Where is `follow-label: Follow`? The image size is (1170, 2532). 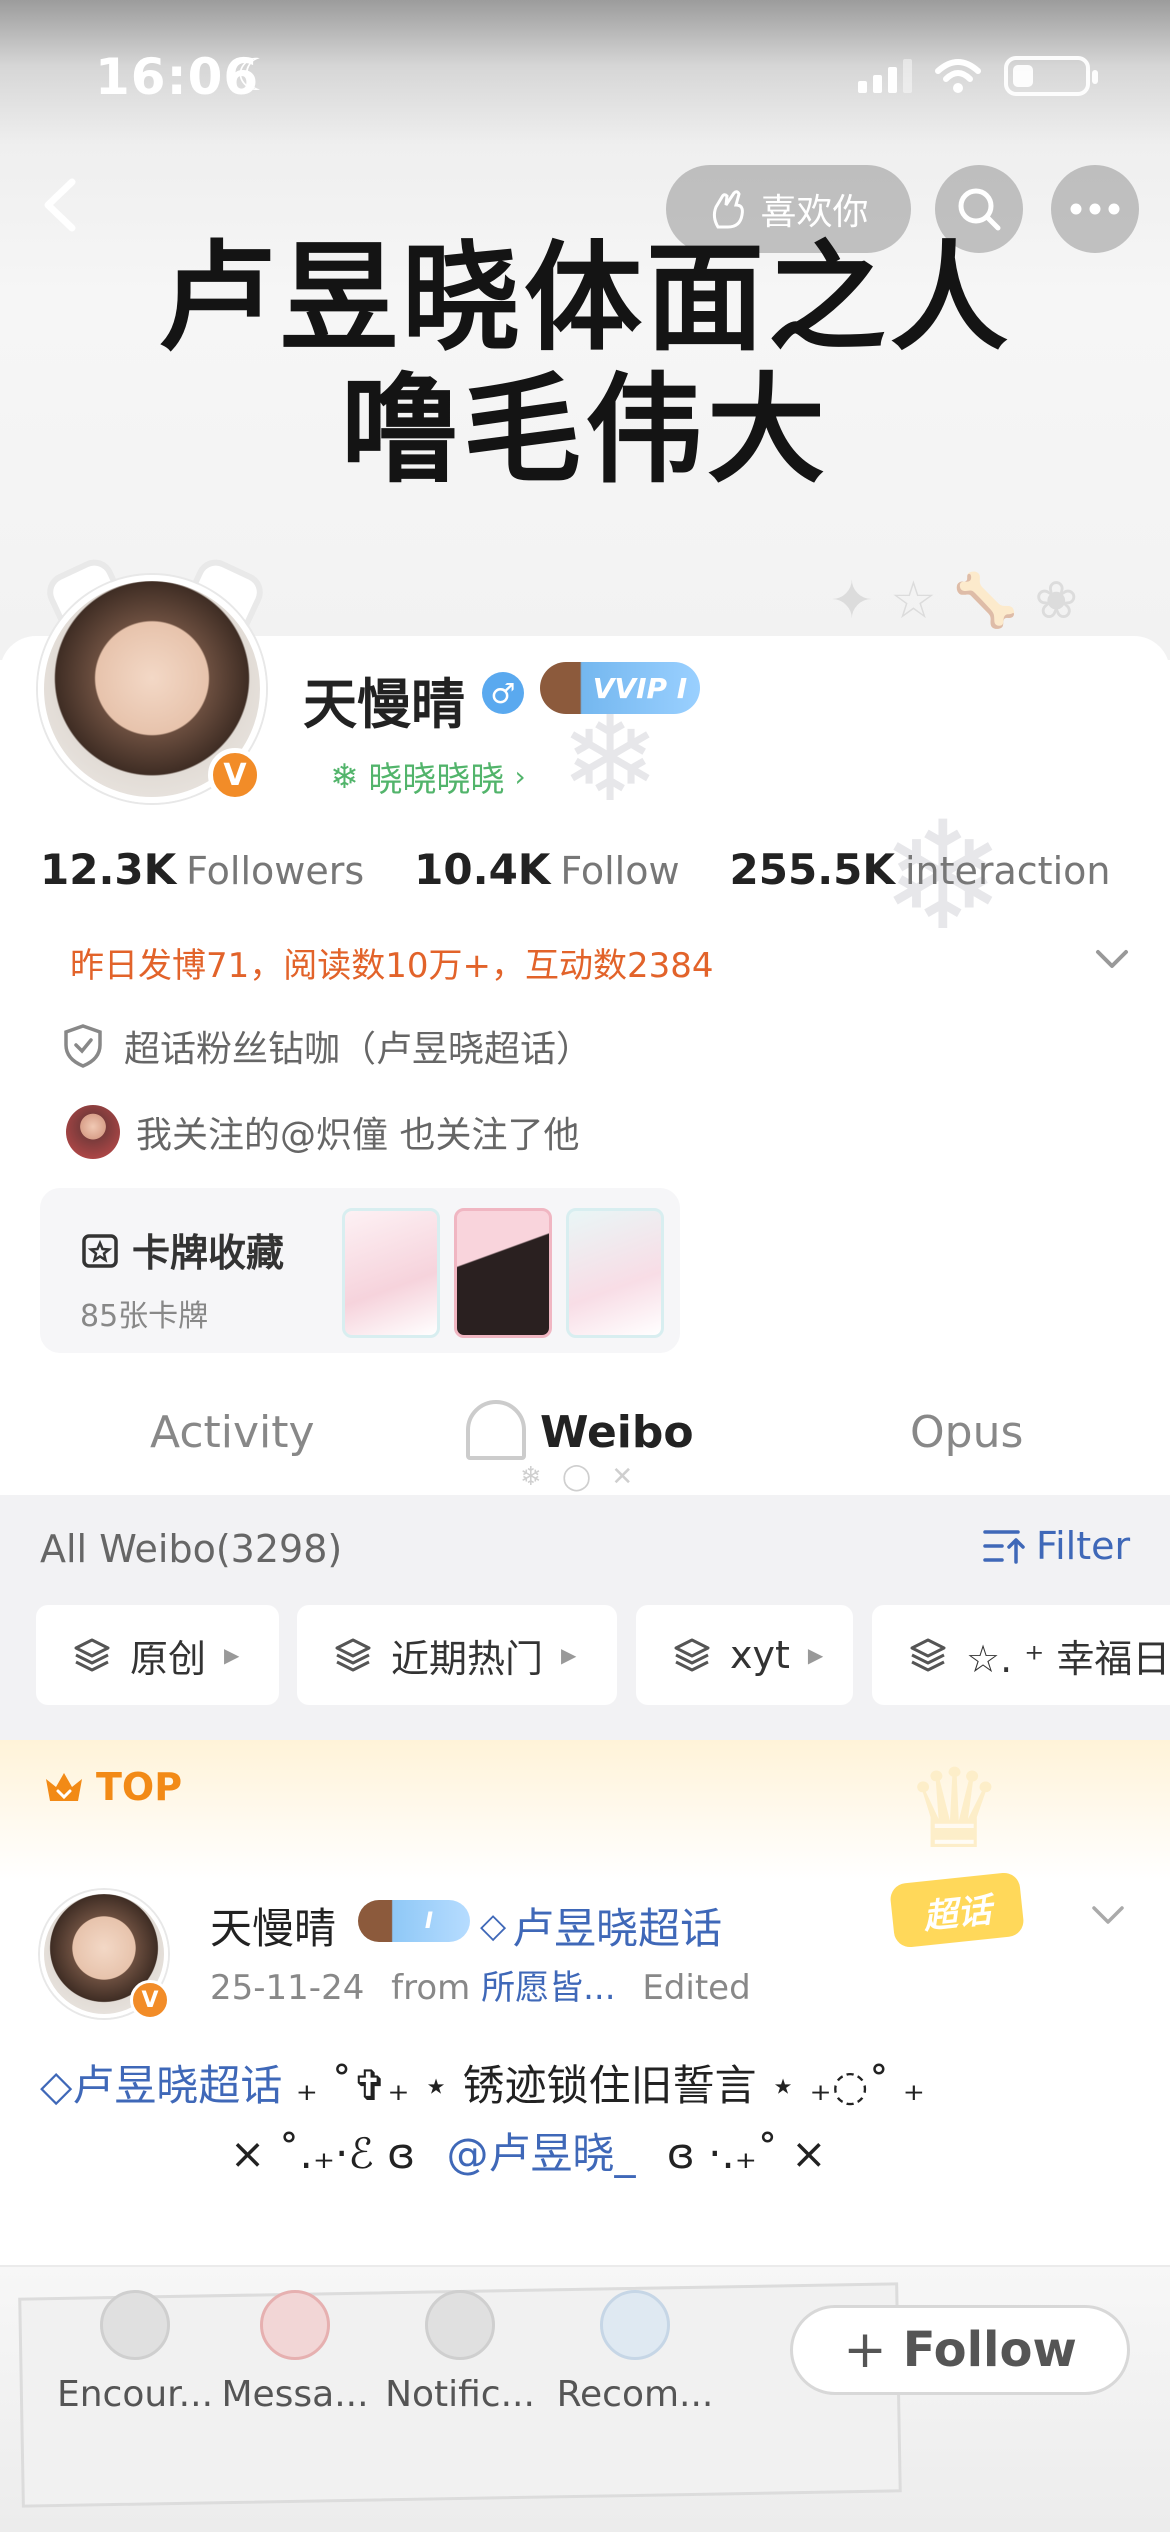 follow-label: Follow is located at coordinates (989, 2350).